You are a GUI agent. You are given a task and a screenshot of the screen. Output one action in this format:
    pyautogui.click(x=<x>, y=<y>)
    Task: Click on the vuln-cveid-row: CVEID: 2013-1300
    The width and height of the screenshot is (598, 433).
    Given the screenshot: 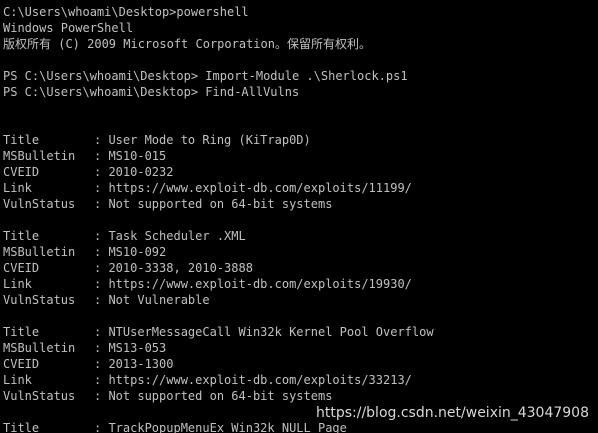 What is the action you would take?
    pyautogui.click(x=300, y=364)
    